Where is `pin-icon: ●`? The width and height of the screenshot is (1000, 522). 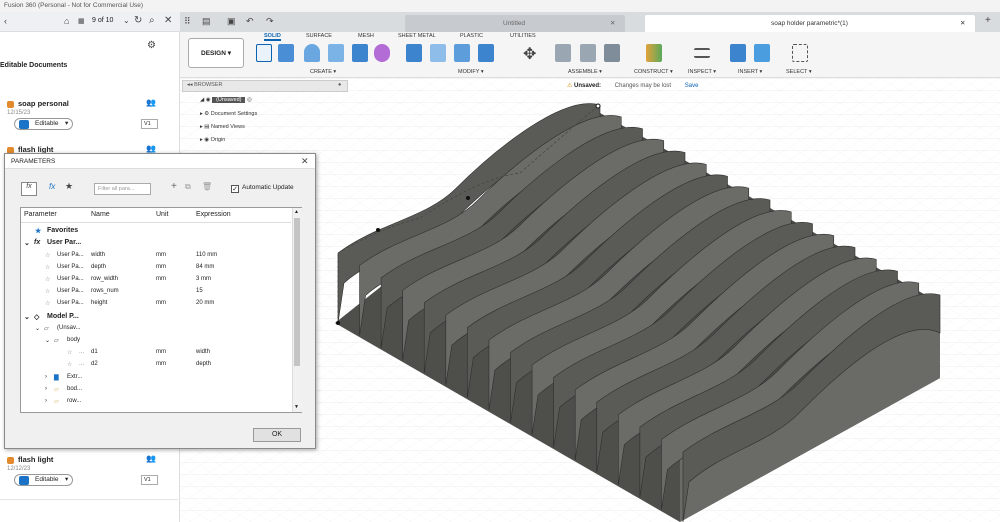
pin-icon: ● is located at coordinates (339, 85).